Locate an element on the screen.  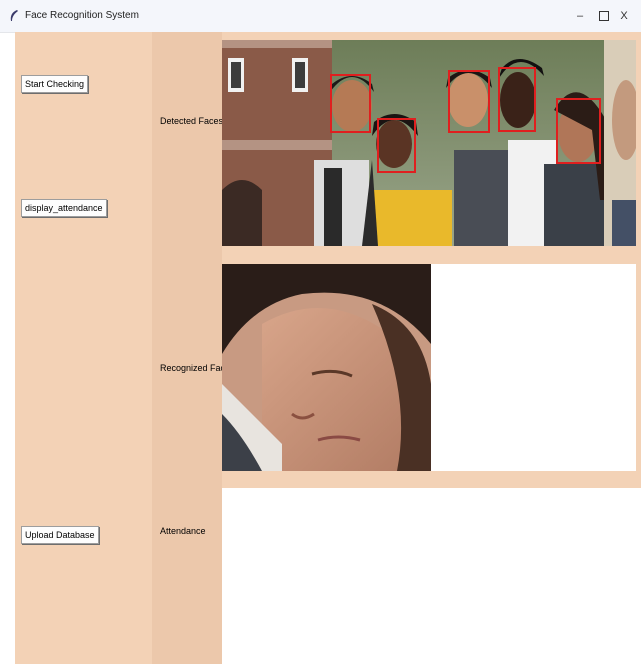
title-bar: Face Recognition System – X is located at coordinates (320, 16).